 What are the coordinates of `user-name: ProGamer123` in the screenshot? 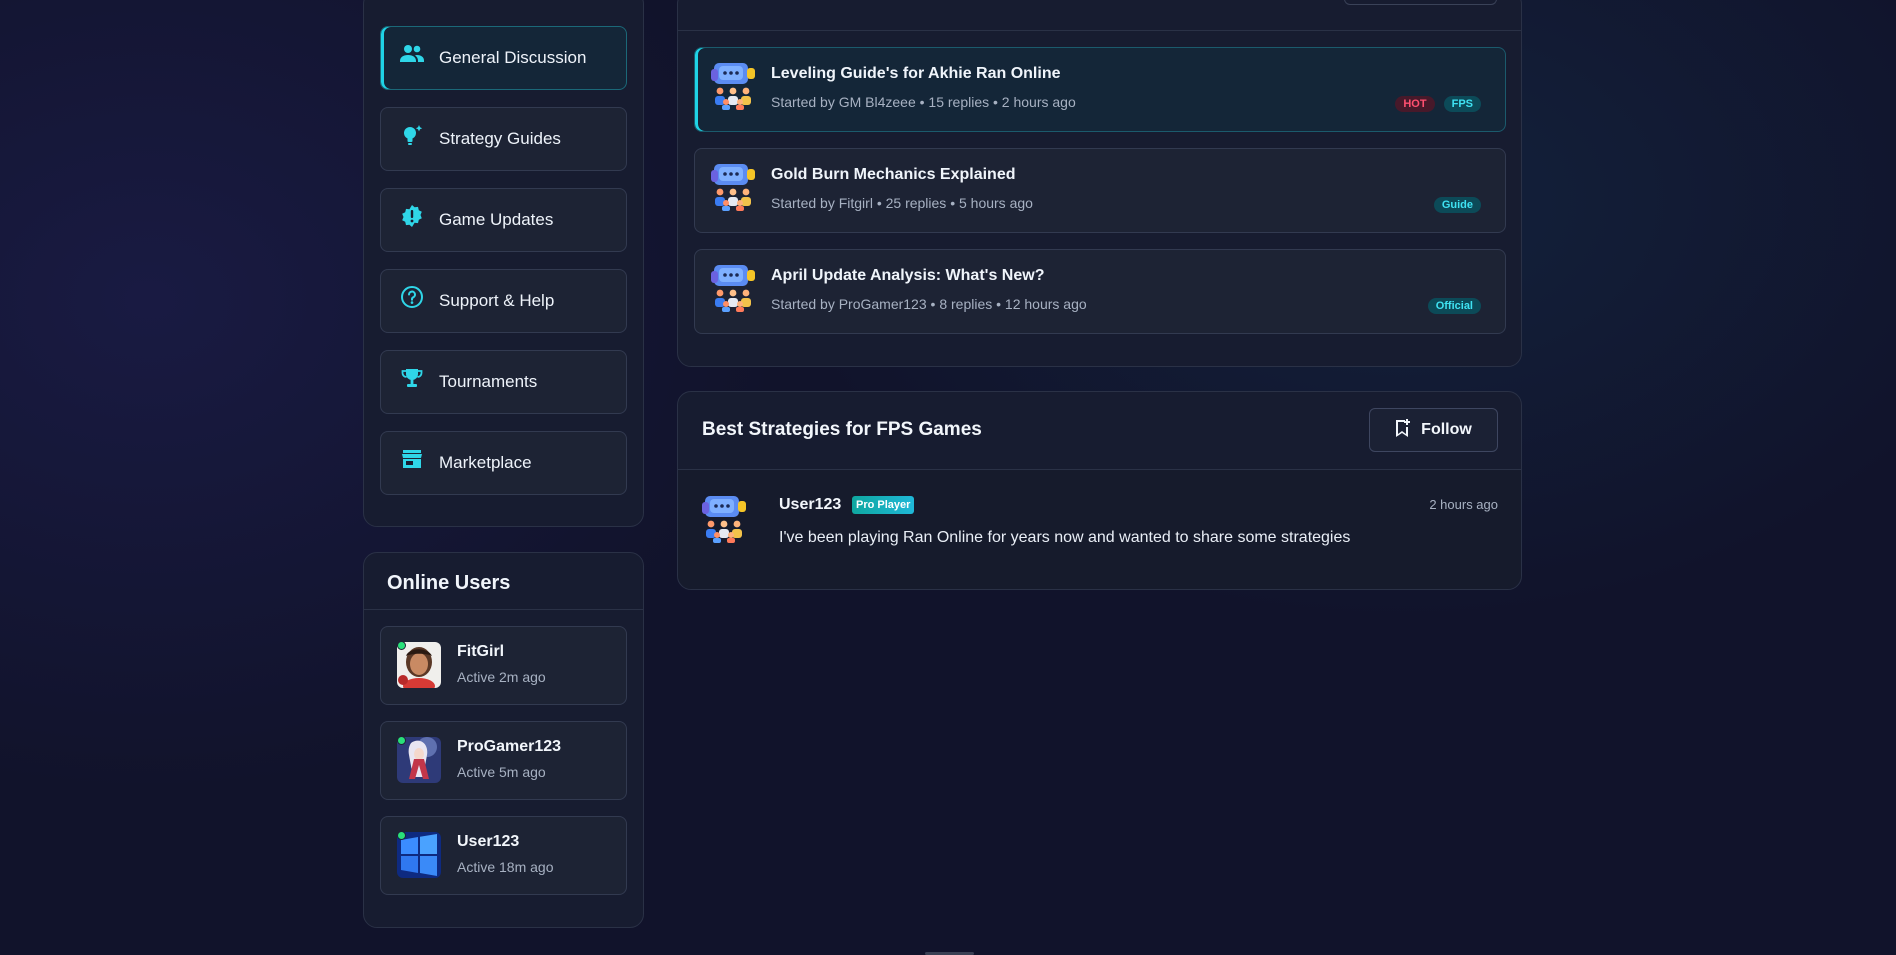 It's located at (509, 746).